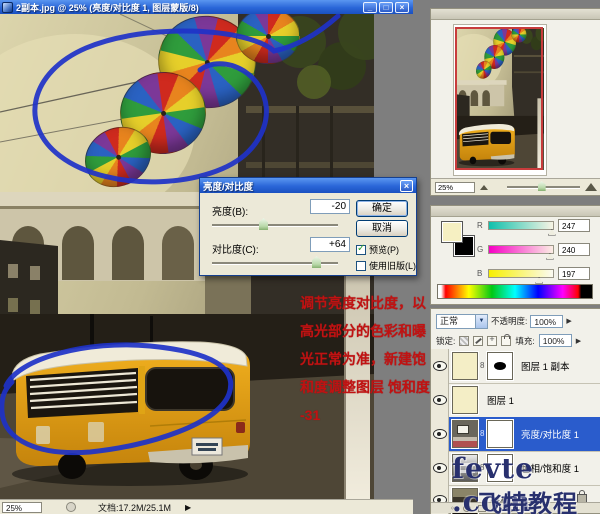 This screenshot has width=600, height=514. I want to click on lock-all-icon, so click(506, 339).